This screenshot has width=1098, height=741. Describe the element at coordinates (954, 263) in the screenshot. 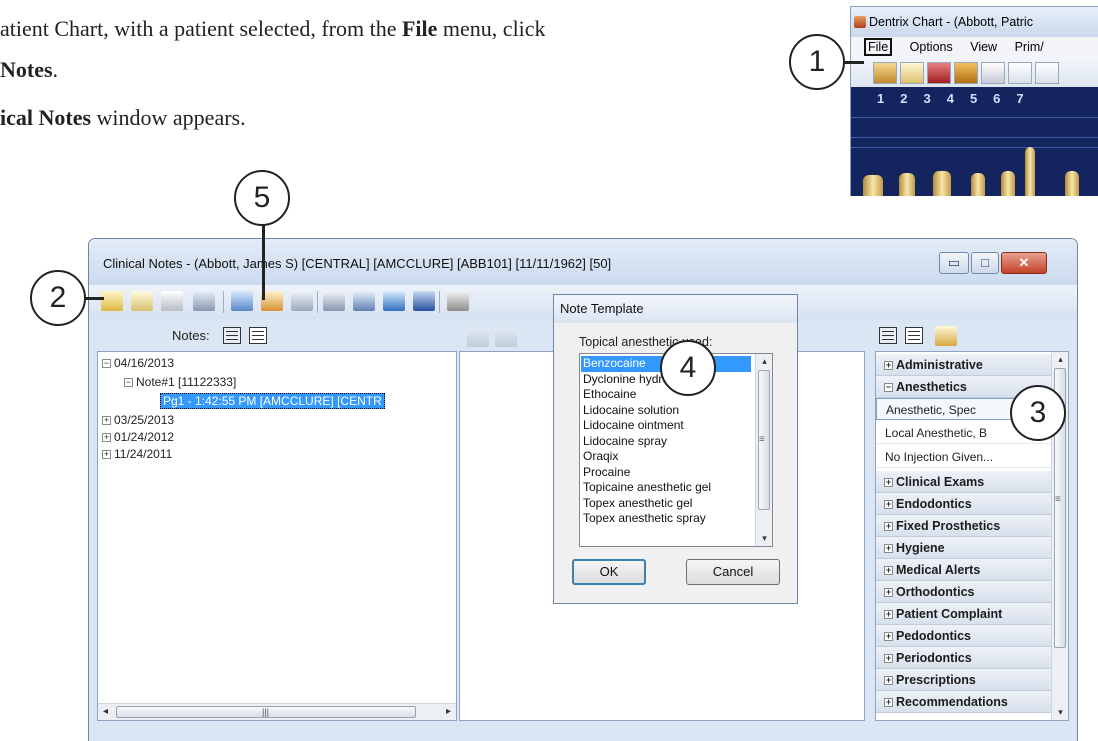

I see `minimize-button: ▭` at that location.